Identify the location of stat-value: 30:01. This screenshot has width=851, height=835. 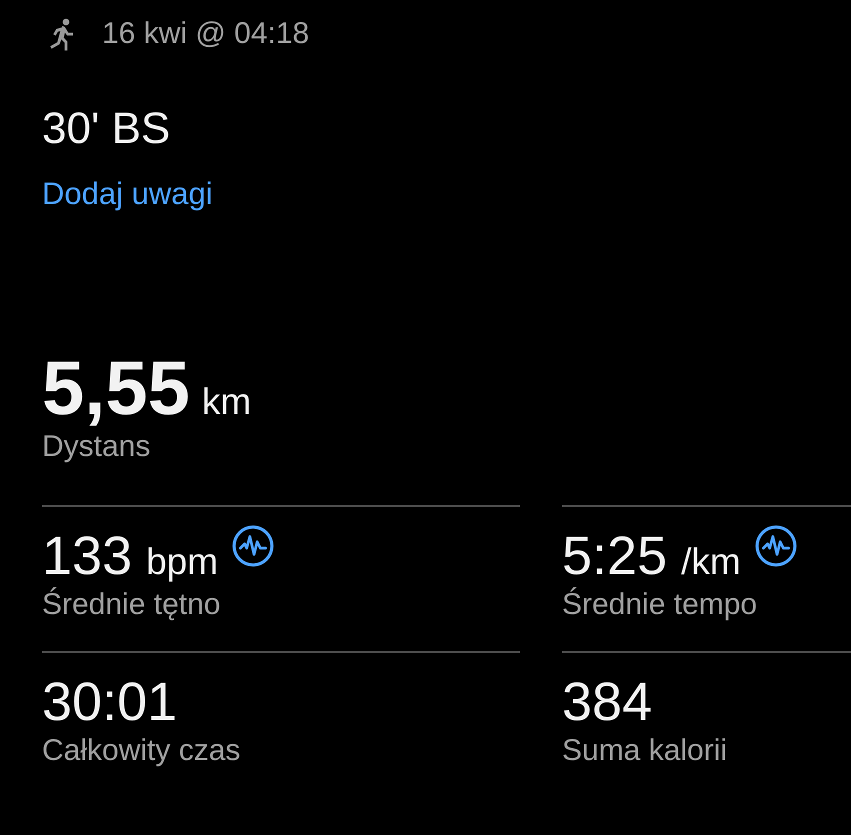
(110, 702).